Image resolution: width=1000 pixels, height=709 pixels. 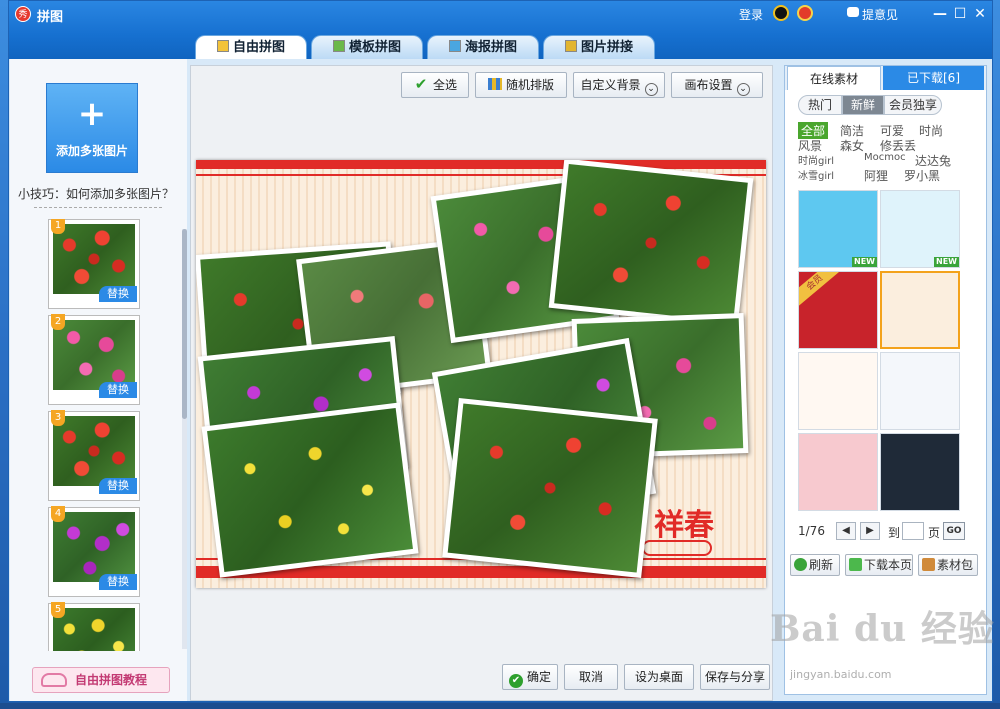 I want to click on photo-thumbnail: 3 替换, so click(x=94, y=455).